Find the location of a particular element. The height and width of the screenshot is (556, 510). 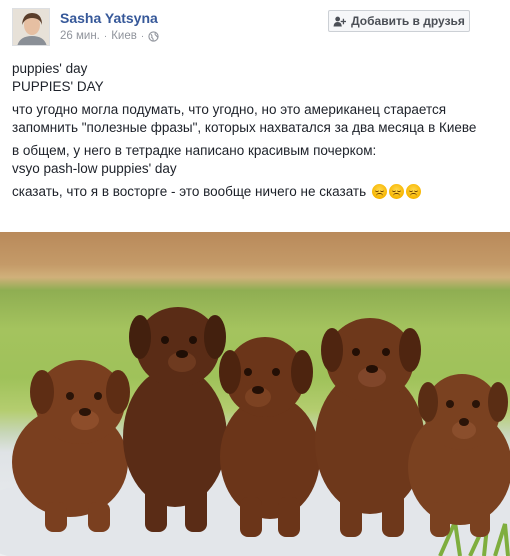

post-line: vsyo pash-low puppies' day is located at coordinates (94, 168).